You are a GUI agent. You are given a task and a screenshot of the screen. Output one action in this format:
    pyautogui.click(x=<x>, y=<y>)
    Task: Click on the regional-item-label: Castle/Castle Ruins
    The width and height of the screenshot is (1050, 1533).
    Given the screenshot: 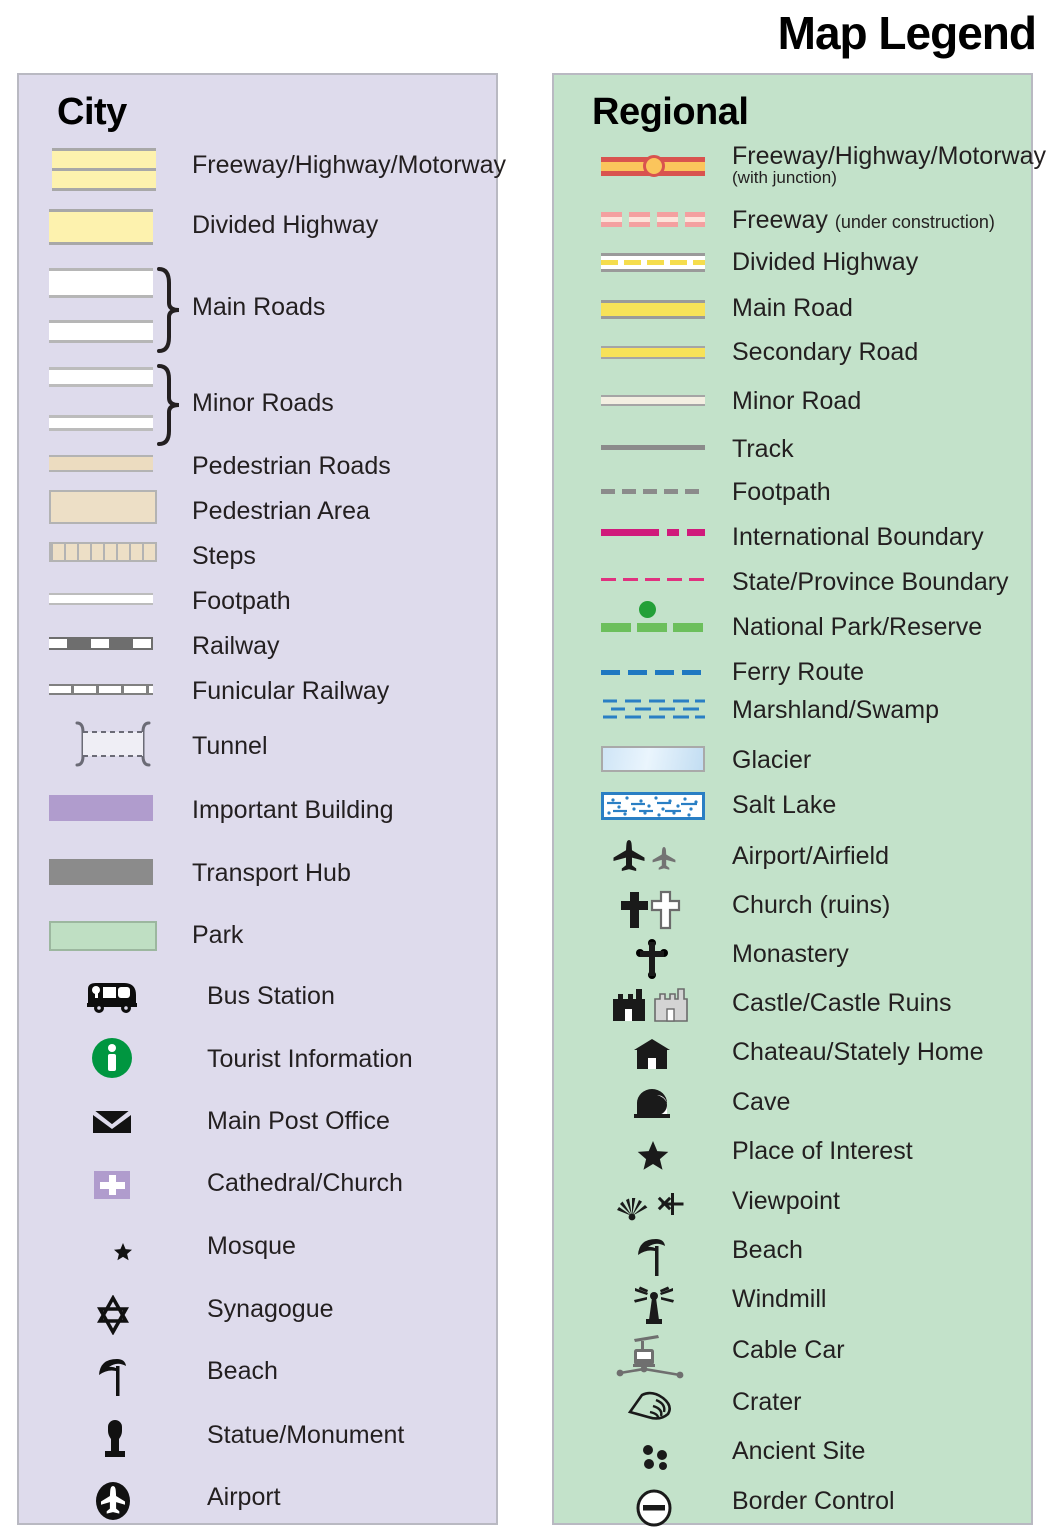 What is the action you would take?
    pyautogui.click(x=842, y=1003)
    